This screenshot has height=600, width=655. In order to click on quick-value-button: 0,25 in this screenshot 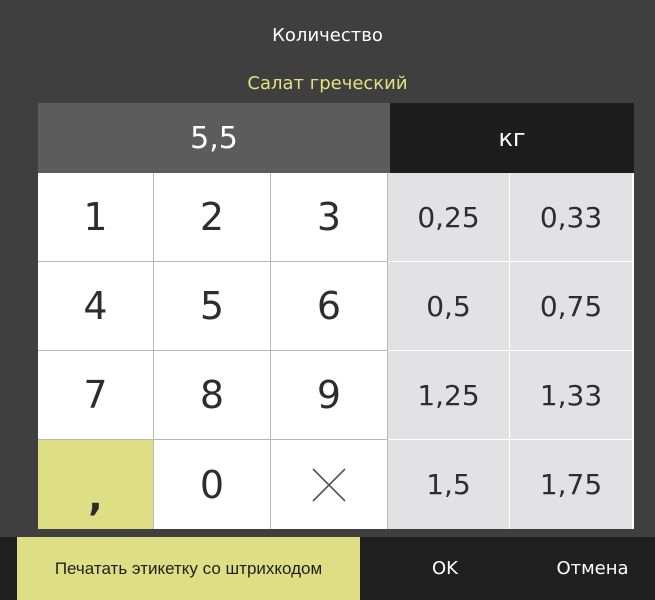, I will do `click(449, 217)`.